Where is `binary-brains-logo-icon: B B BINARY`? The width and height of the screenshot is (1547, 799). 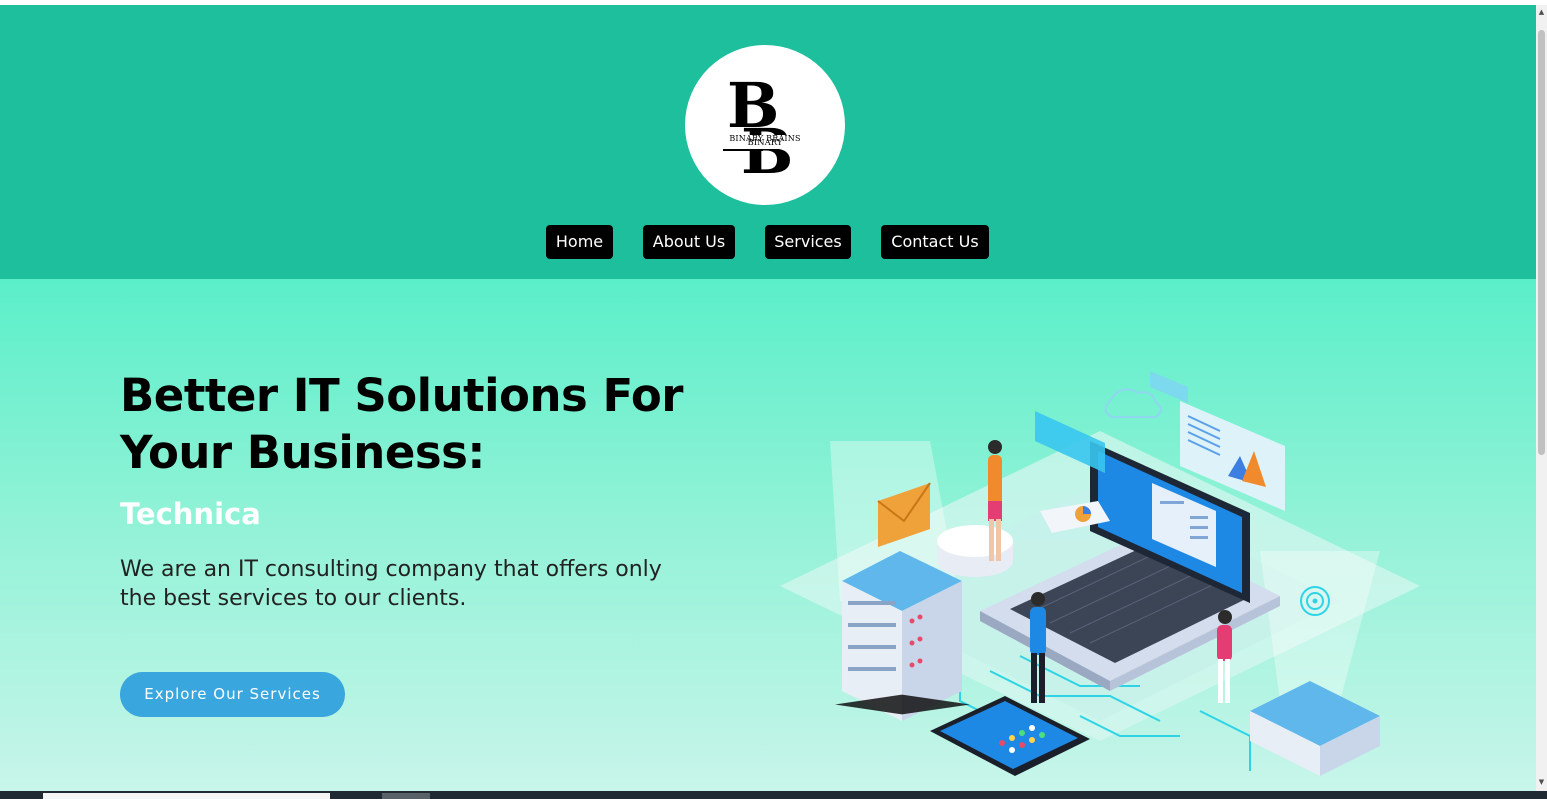
binary-brains-logo-icon: B B BINARY is located at coordinates (765, 128).